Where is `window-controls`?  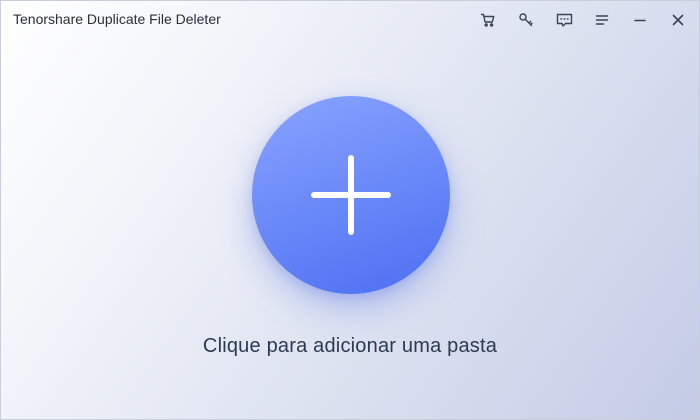
window-controls is located at coordinates (575, 20).